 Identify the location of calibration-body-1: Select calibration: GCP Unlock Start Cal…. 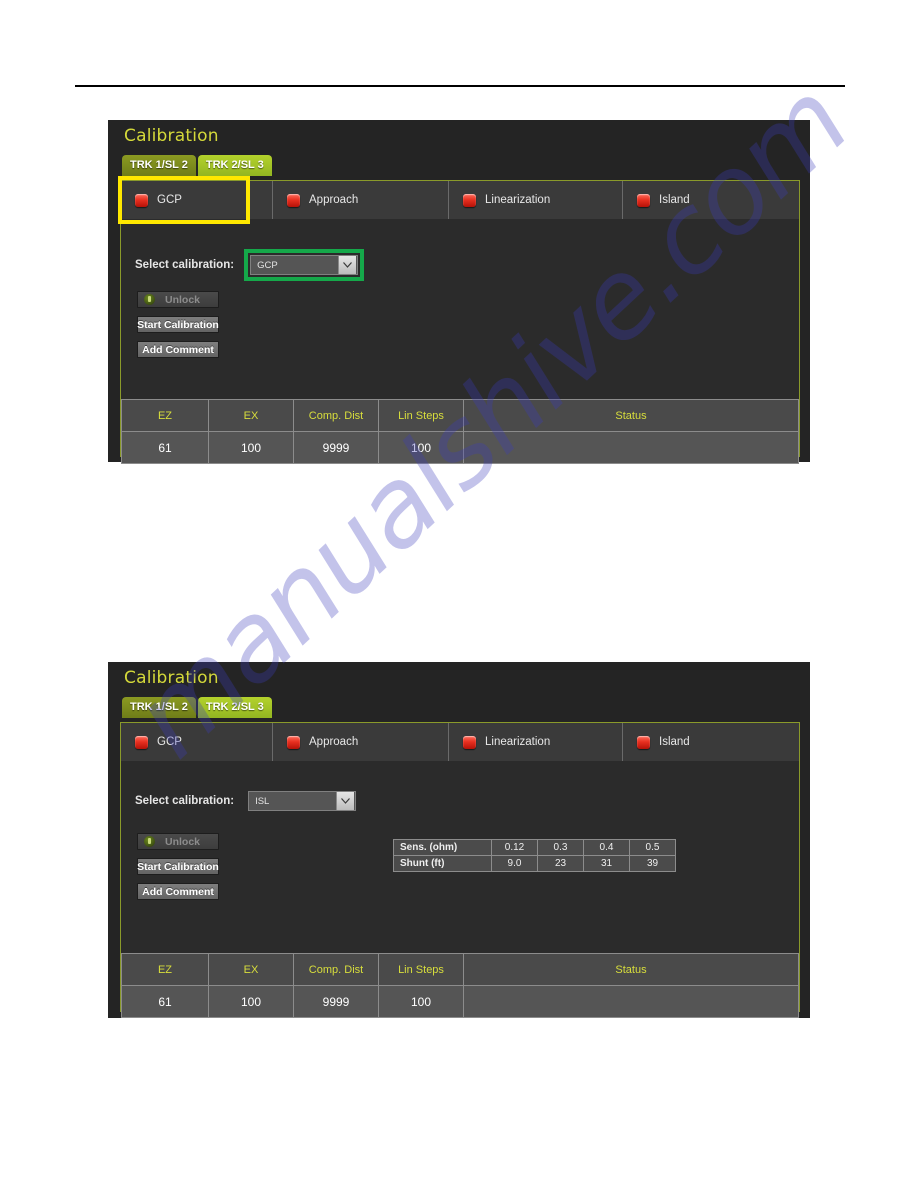
(460, 309).